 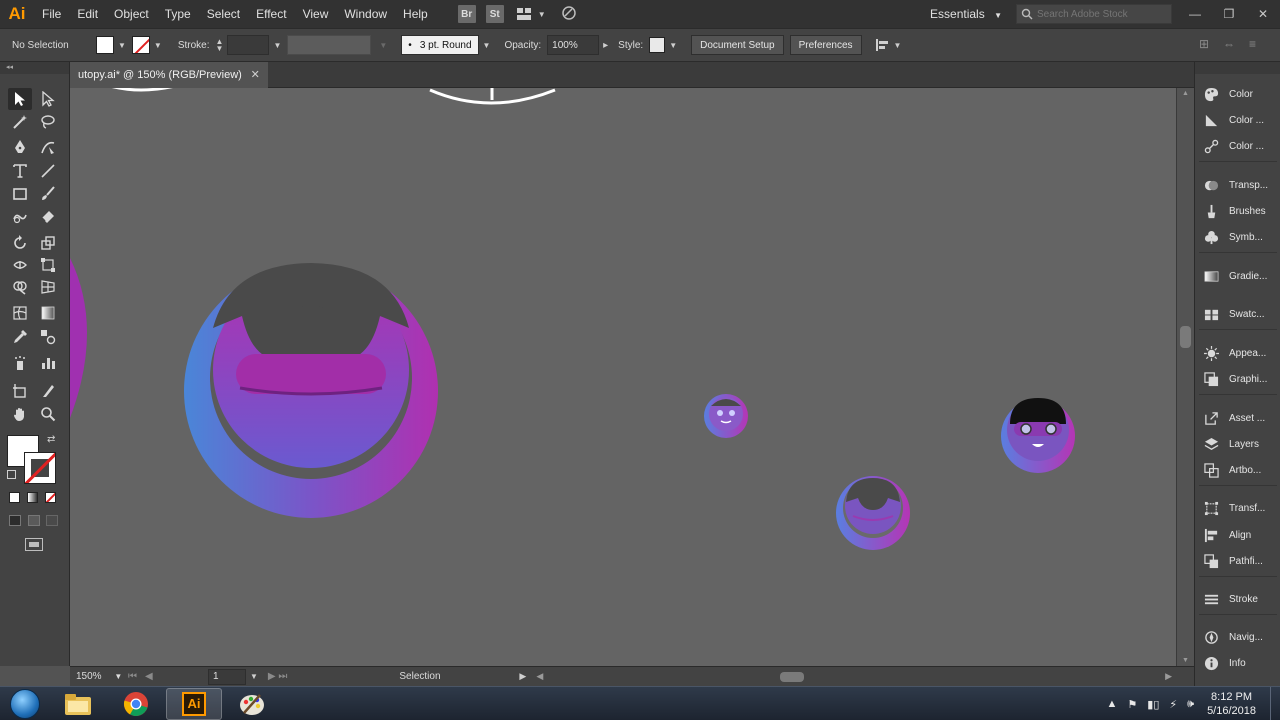 I want to click on scroll-right-icon: ▶, so click(x=1168, y=676).